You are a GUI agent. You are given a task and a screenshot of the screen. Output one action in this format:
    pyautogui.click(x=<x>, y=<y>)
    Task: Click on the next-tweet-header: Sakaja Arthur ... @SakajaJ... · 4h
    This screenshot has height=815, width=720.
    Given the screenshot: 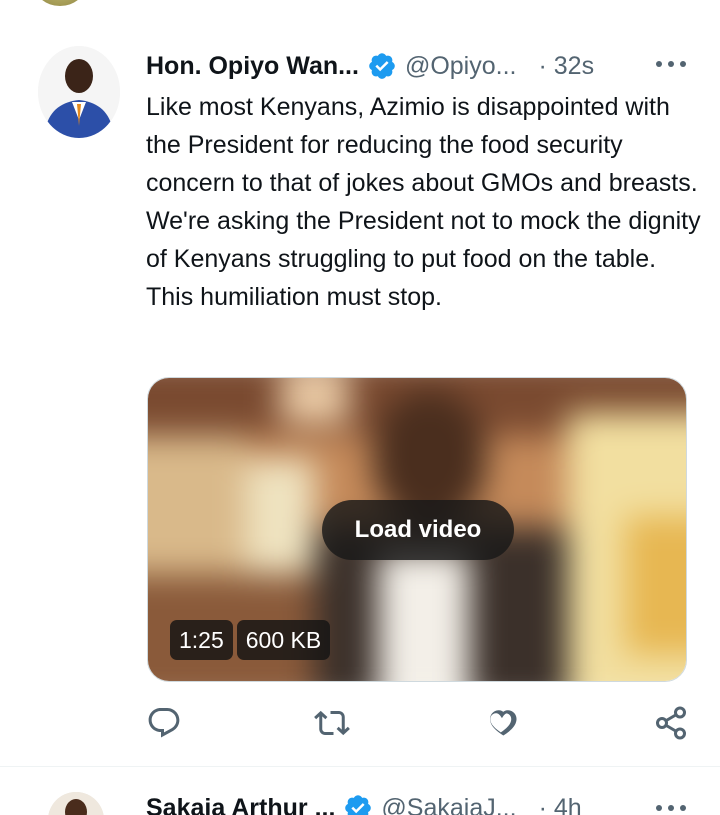 What is the action you would take?
    pyautogui.click(x=364, y=801)
    